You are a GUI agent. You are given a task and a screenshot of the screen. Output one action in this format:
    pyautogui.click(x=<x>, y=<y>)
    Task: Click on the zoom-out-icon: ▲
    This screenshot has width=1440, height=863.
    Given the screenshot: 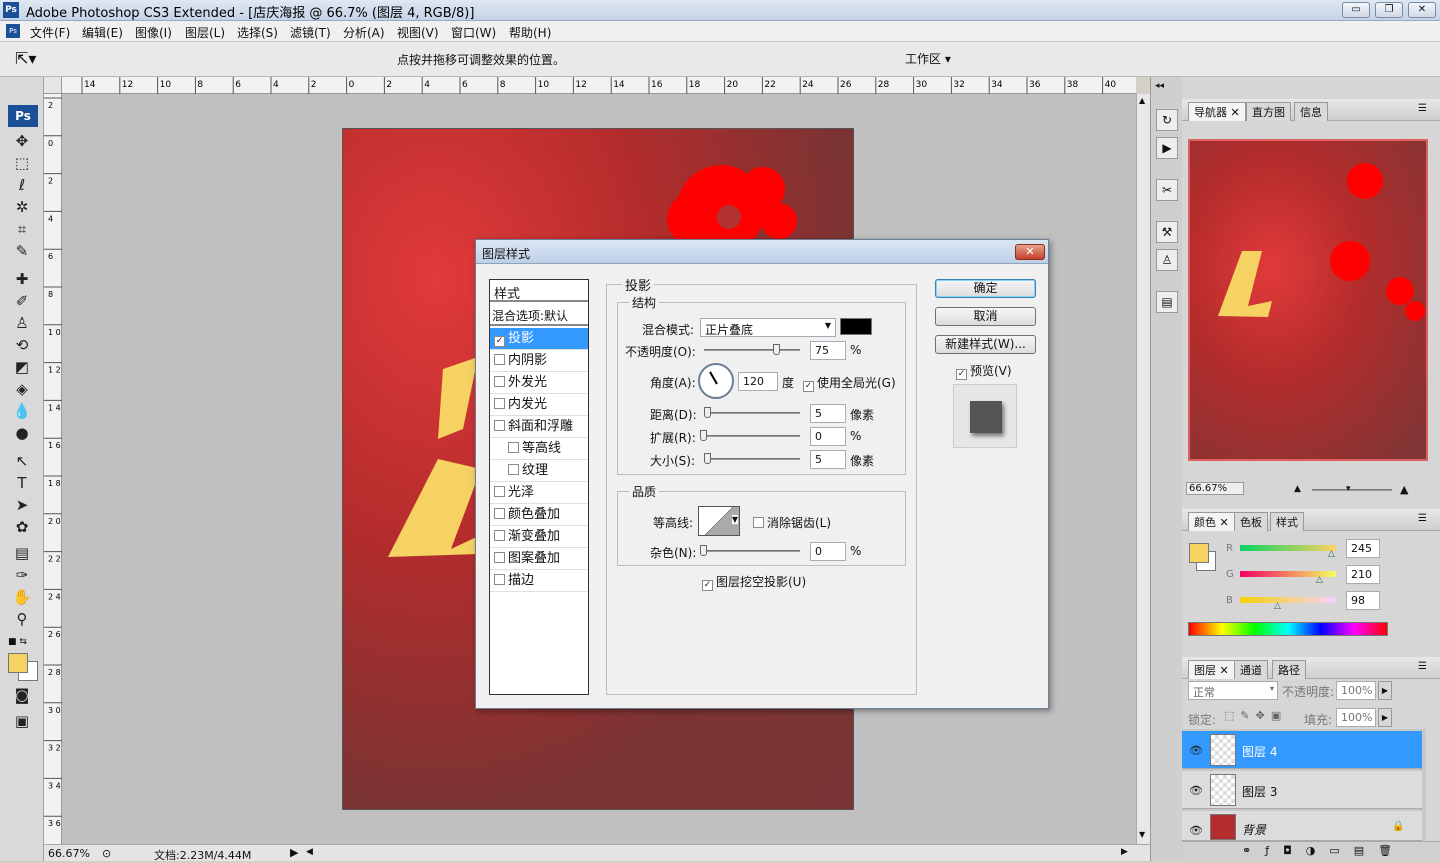 What is the action you would take?
    pyautogui.click(x=1297, y=489)
    